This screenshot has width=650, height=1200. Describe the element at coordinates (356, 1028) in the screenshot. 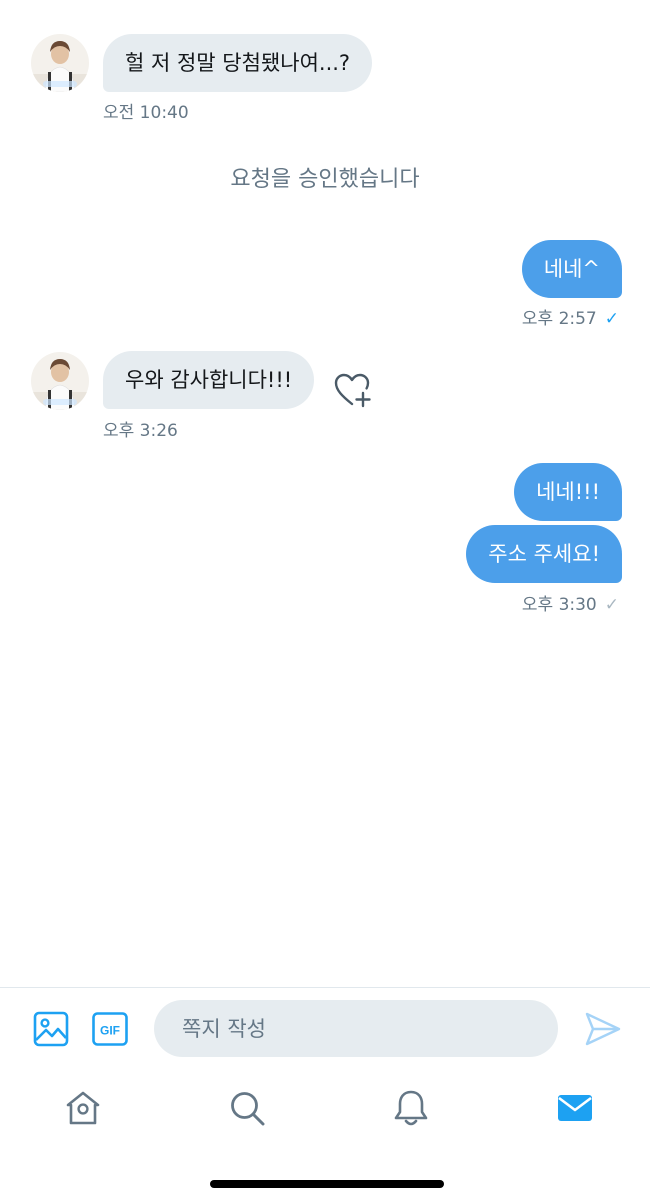

I see `message-input` at that location.